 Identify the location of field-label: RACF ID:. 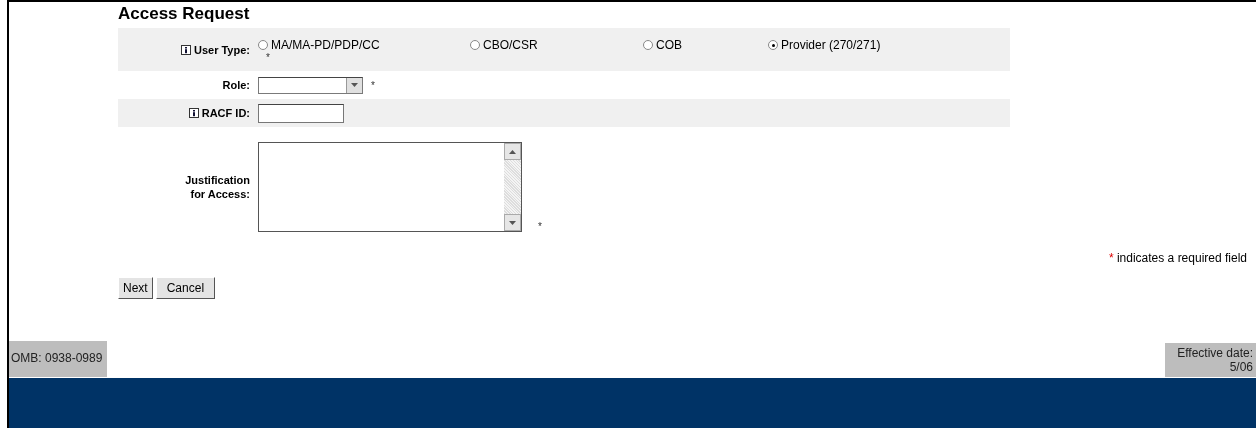
(225, 113).